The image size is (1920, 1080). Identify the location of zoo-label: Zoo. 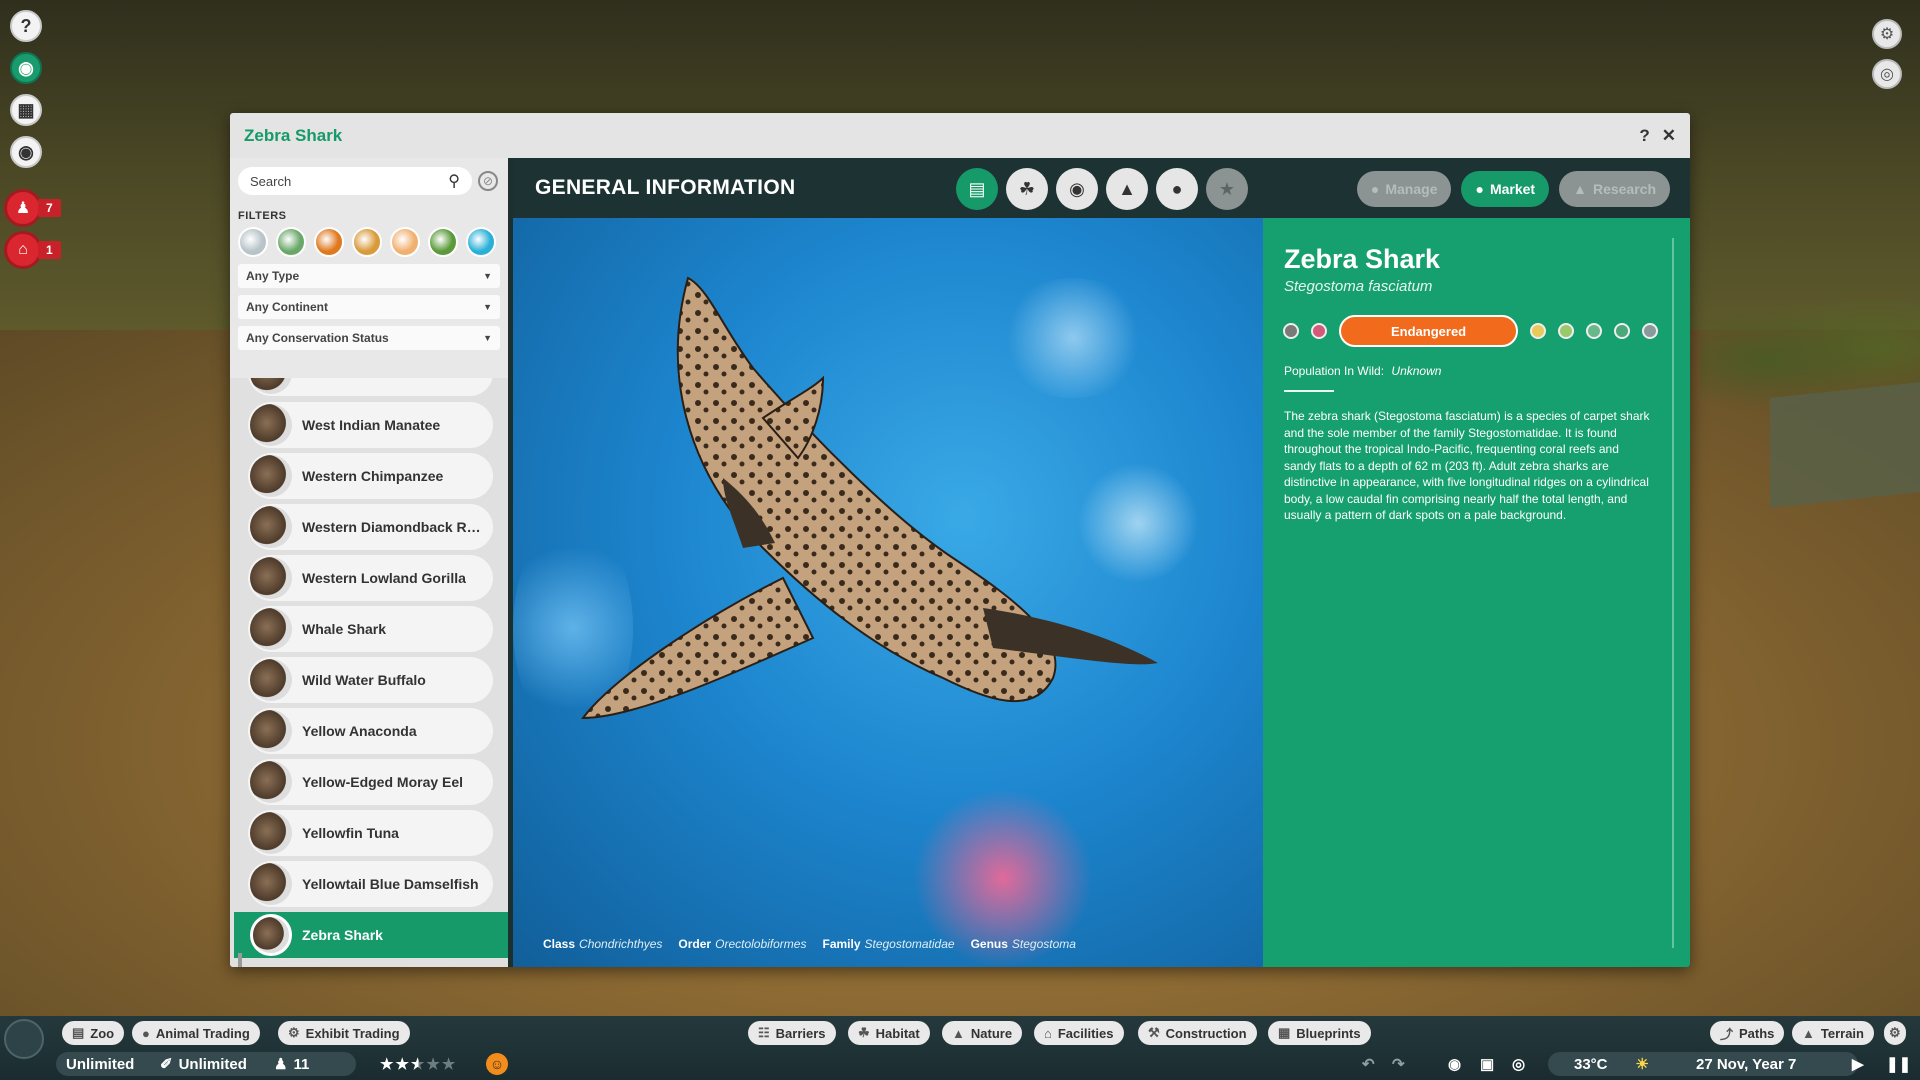
(102, 1033).